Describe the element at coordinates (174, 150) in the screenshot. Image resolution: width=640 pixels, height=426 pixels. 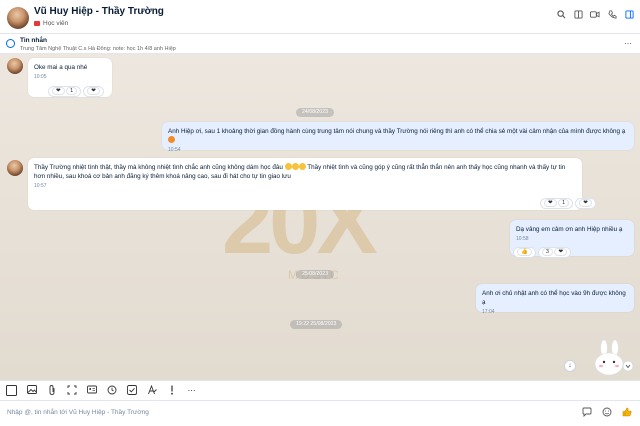
I see `message-time: 10:54` at that location.